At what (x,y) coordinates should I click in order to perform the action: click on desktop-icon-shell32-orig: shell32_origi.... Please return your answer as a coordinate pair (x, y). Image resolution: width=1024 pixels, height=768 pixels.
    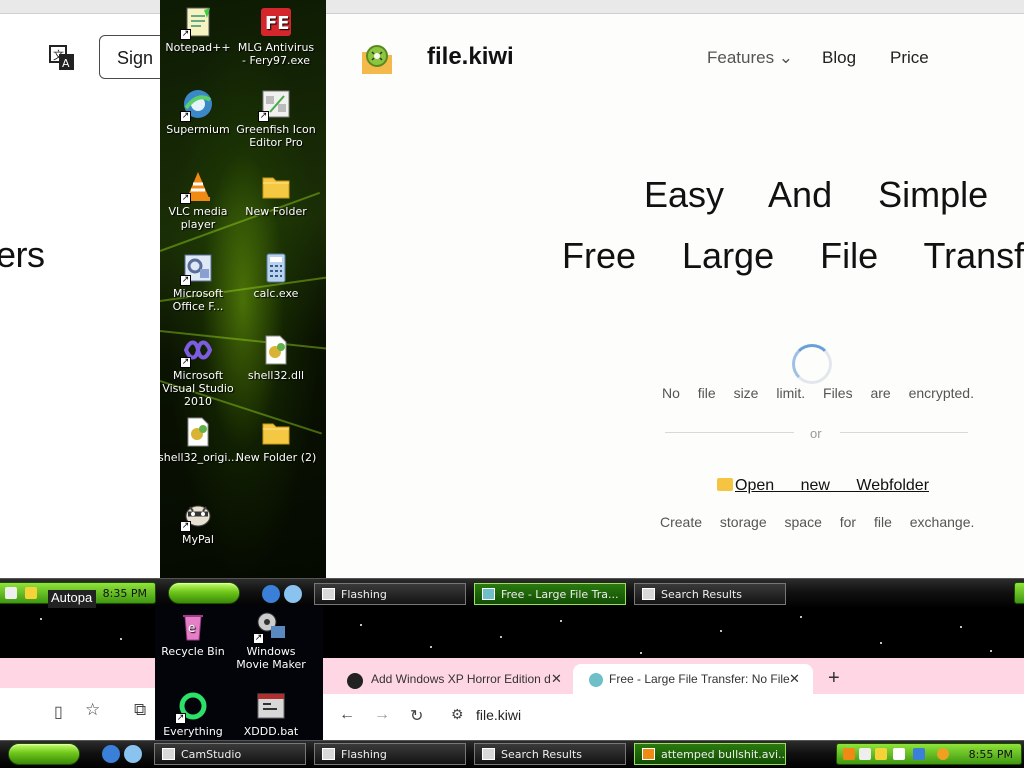
    Looking at the image, I should click on (199, 440).